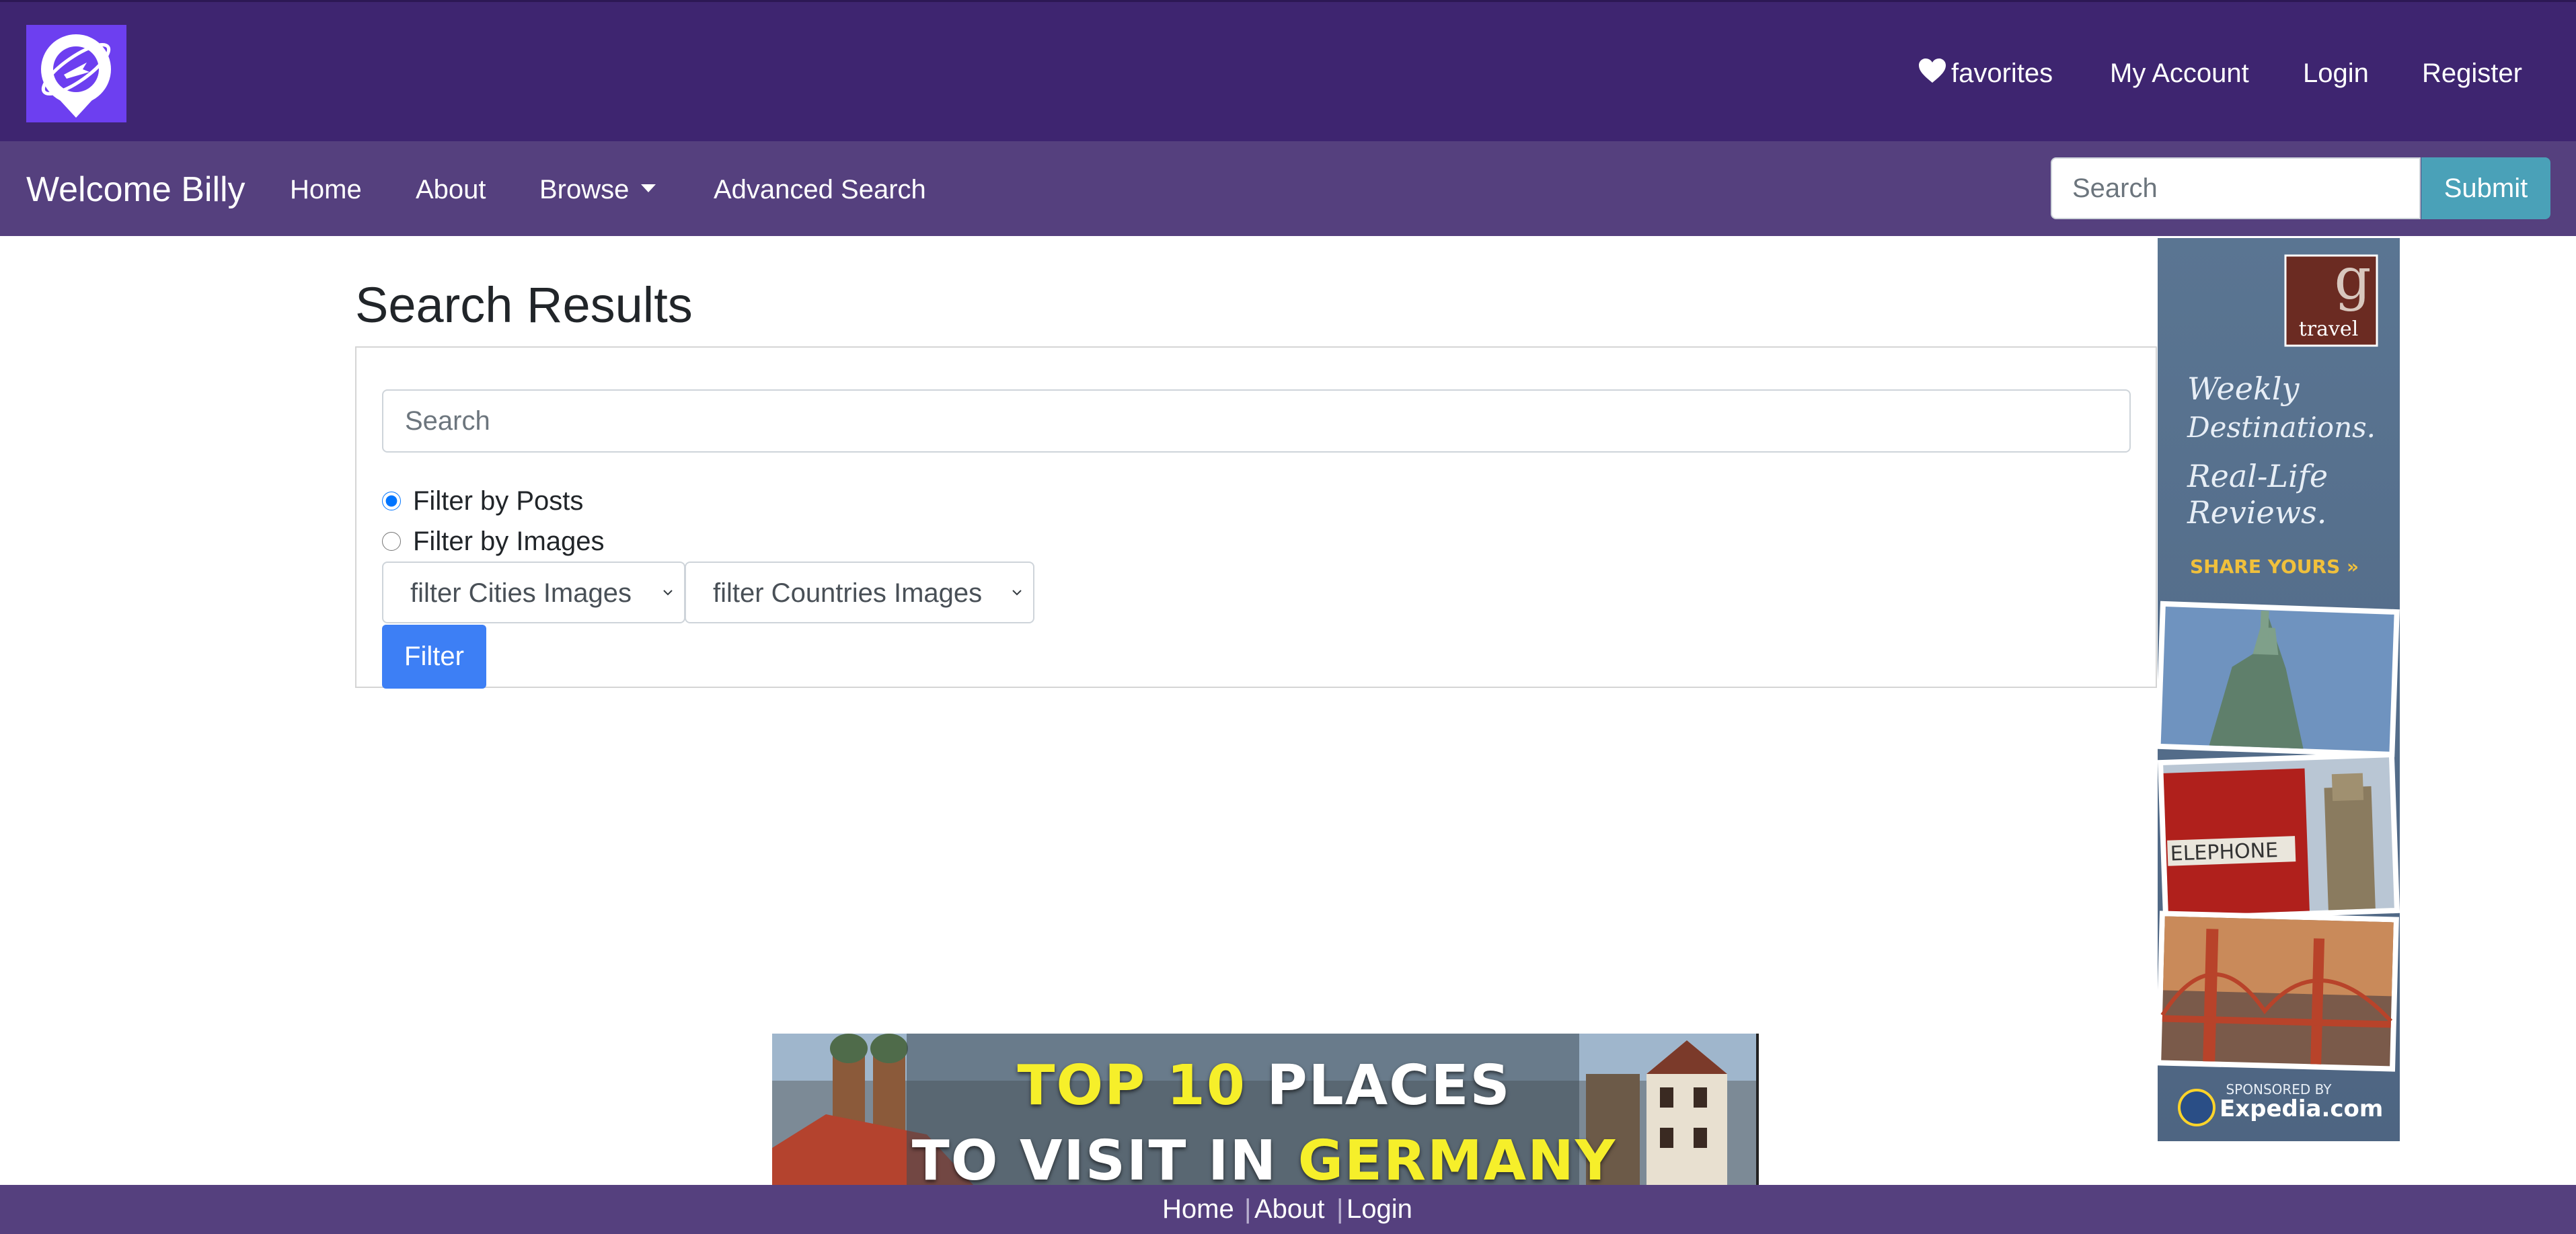 This screenshot has height=1234, width=2576. I want to click on ad-copy-line3: Real-Life, so click(2257, 476).